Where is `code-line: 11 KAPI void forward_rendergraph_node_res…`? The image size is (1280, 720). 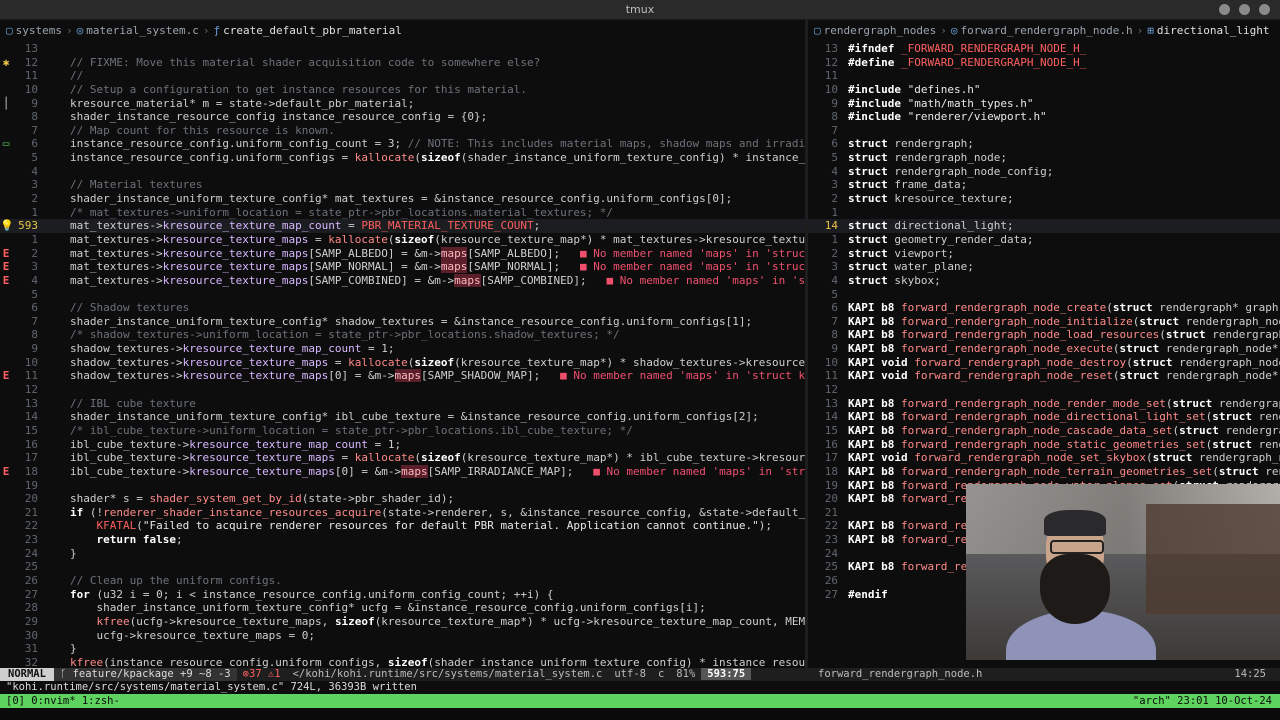 code-line: 11 KAPI void forward_rendergraph_node_res… is located at coordinates (1044, 376).